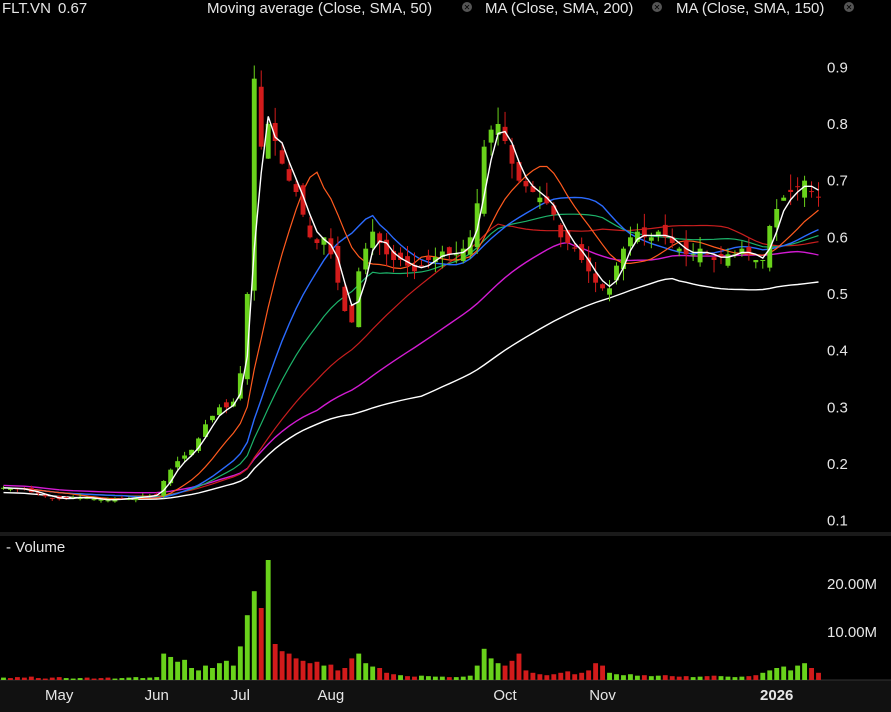 The height and width of the screenshot is (712, 891). I want to click on indicator-sma50-close-icon: ✕, so click(467, 7).